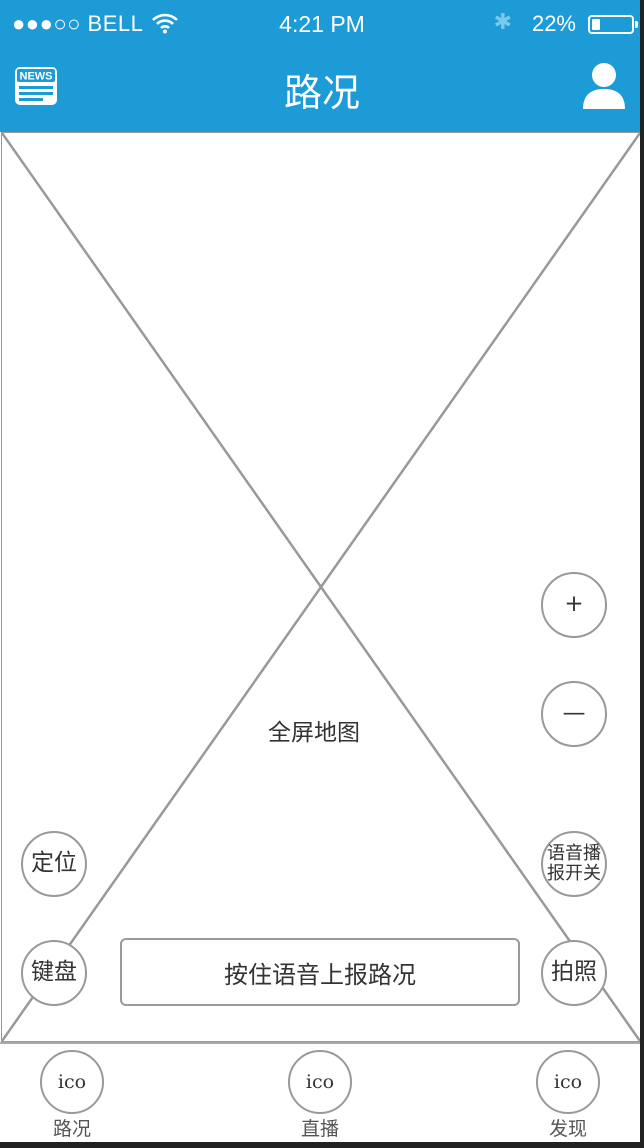  I want to click on tab-live-label: 直播, so click(319, 1129).